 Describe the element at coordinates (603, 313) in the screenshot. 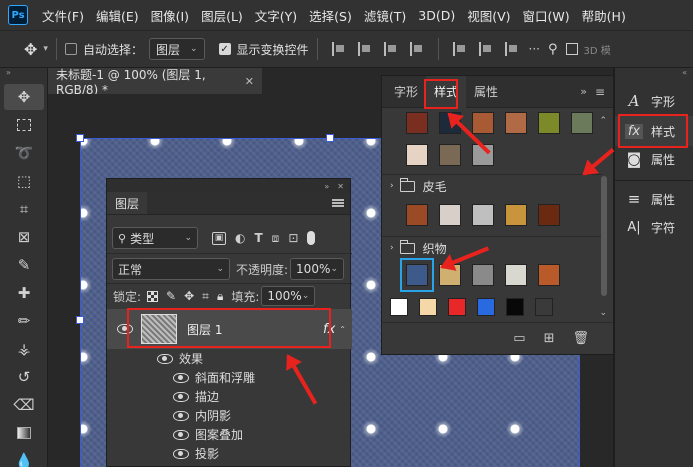

I see `scroll-down-icon: ⌄` at that location.